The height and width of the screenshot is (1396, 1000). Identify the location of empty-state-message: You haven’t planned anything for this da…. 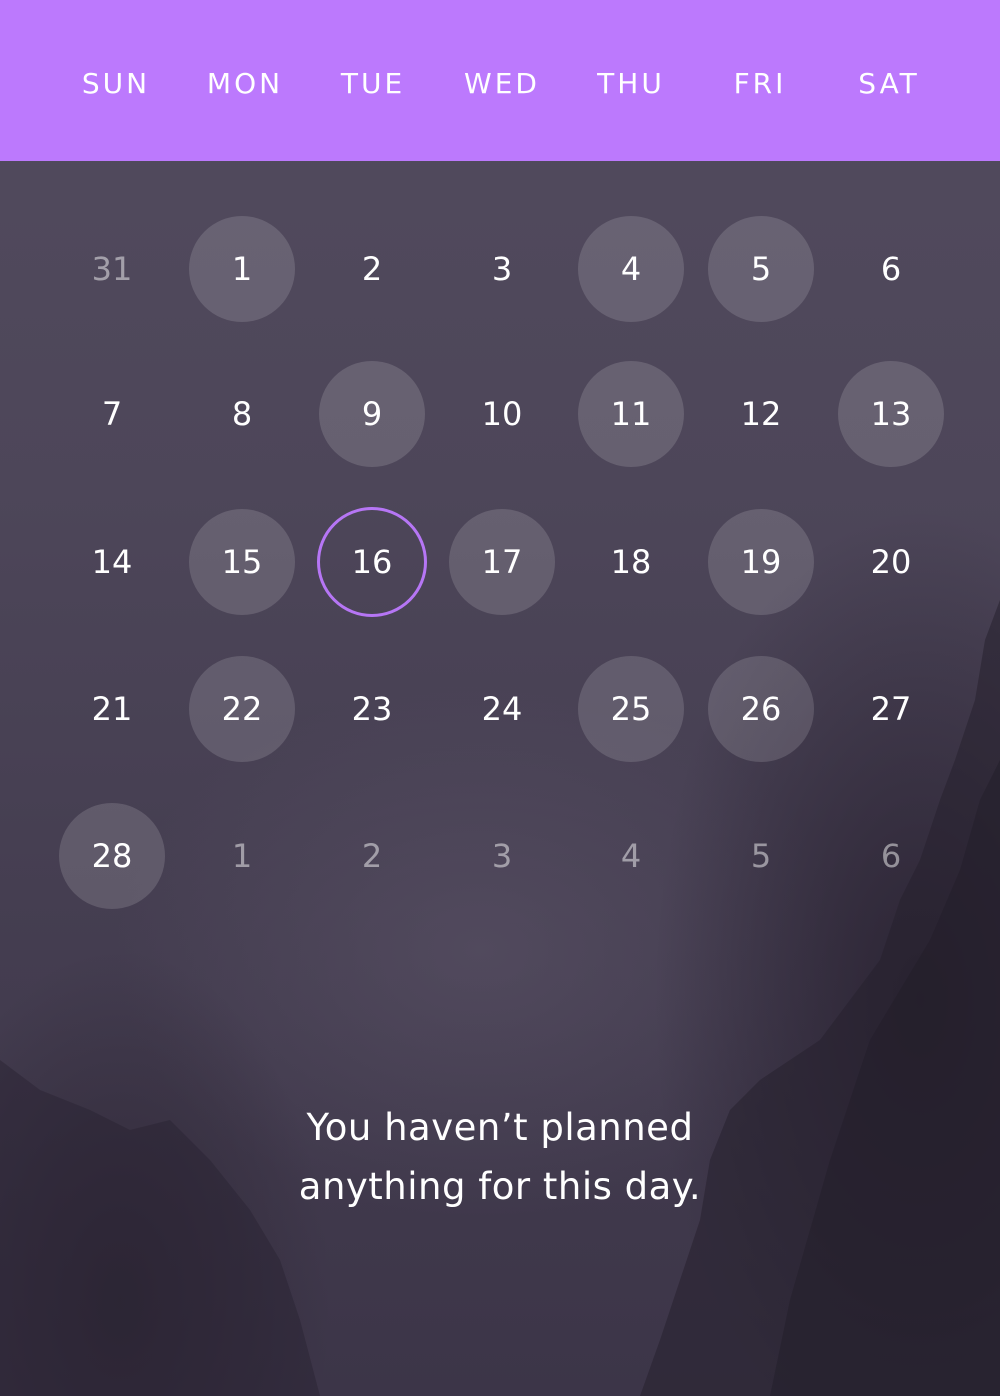
(500, 1157).